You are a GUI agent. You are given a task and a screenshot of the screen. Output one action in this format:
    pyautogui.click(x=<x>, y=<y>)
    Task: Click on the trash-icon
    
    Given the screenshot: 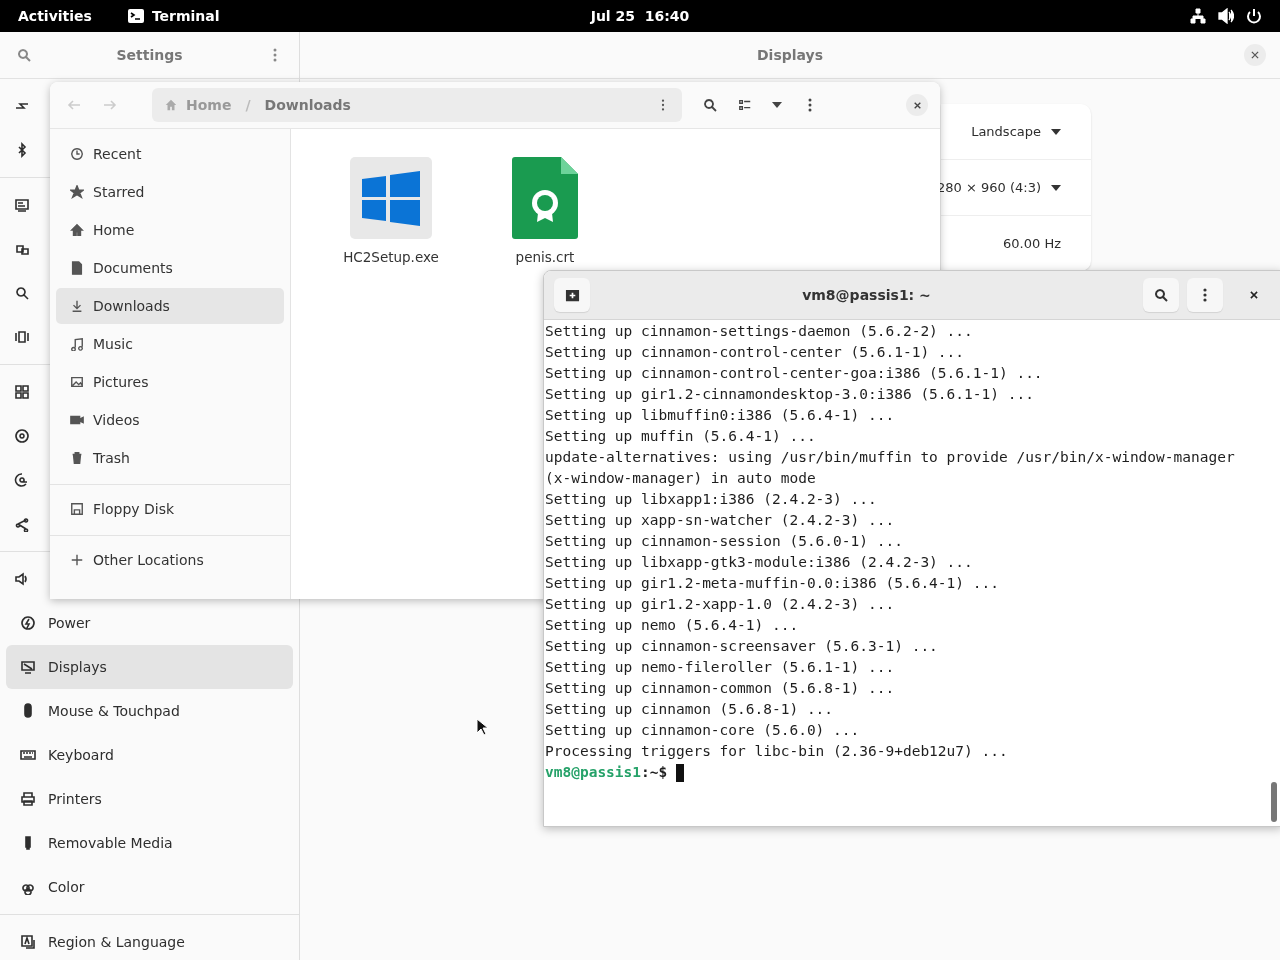 What is the action you would take?
    pyautogui.click(x=77, y=458)
    